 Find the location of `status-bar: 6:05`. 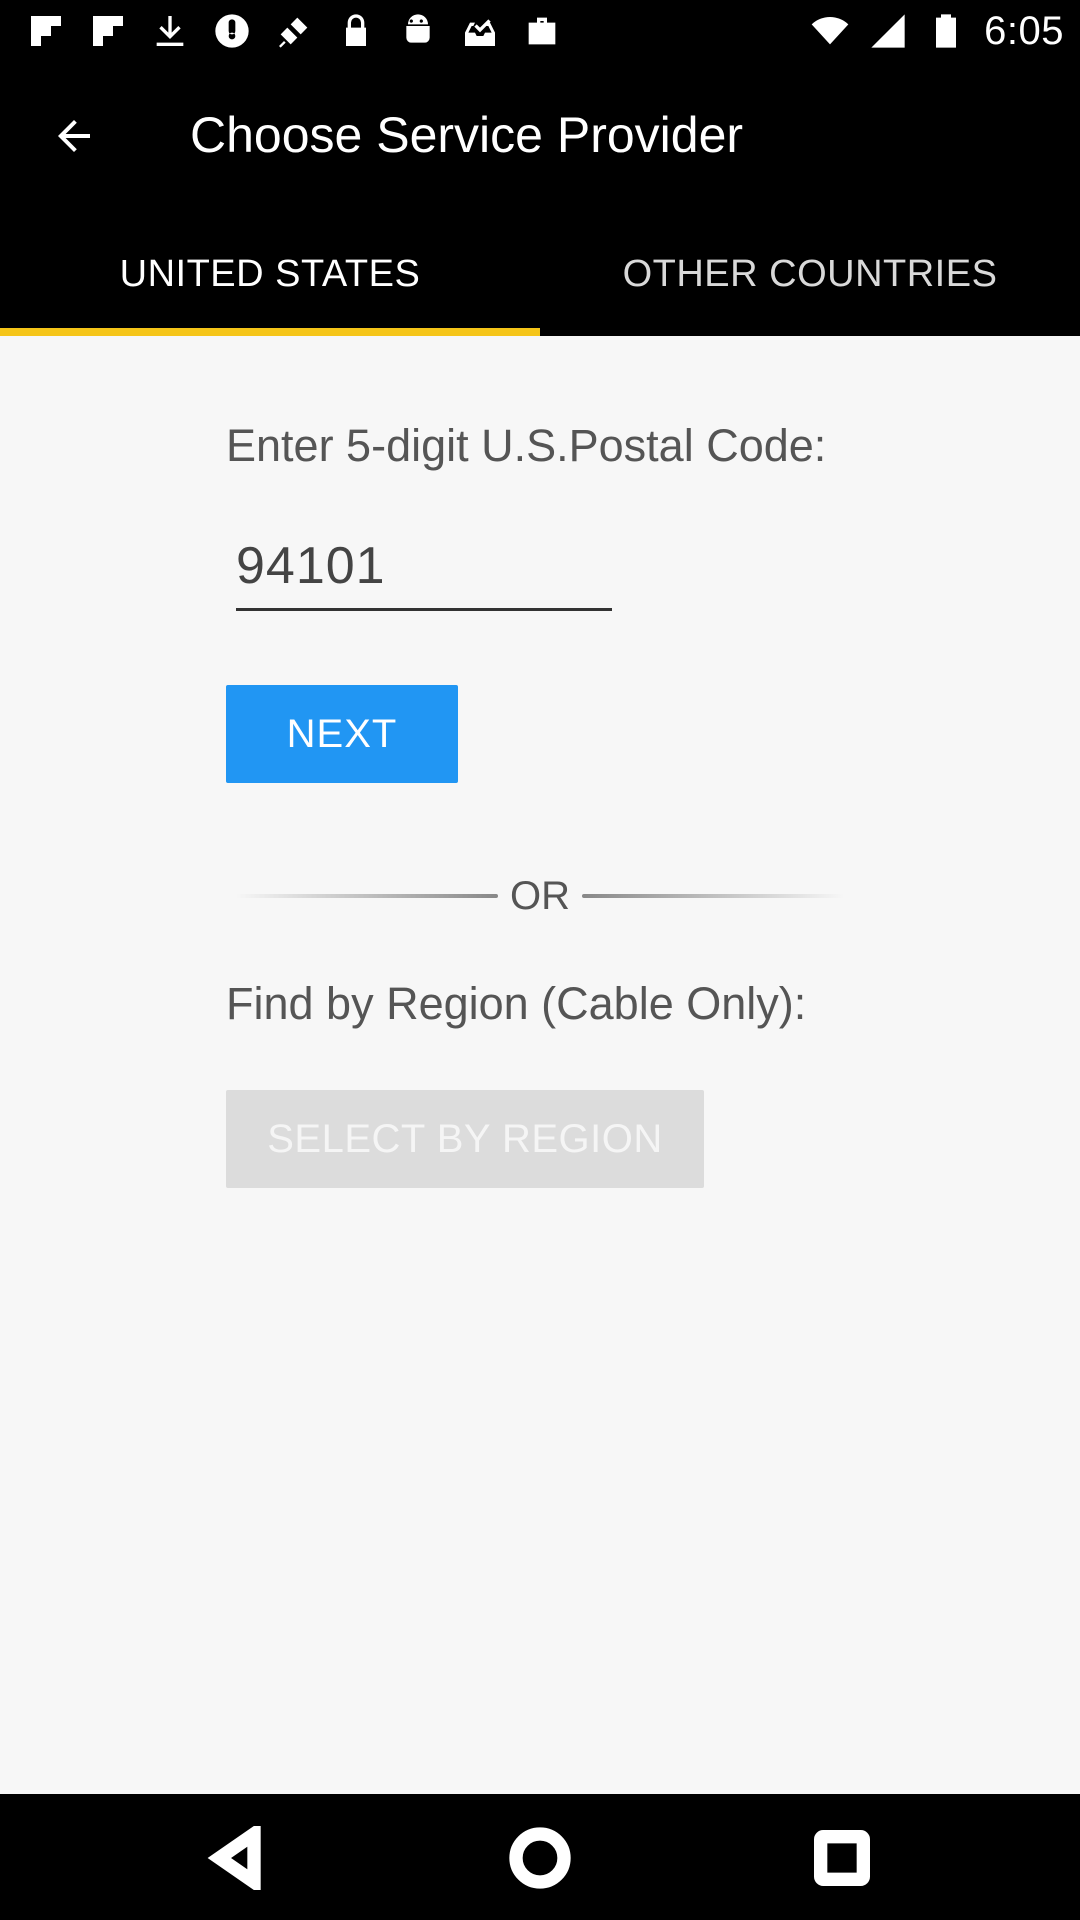

status-bar: 6:05 is located at coordinates (540, 31).